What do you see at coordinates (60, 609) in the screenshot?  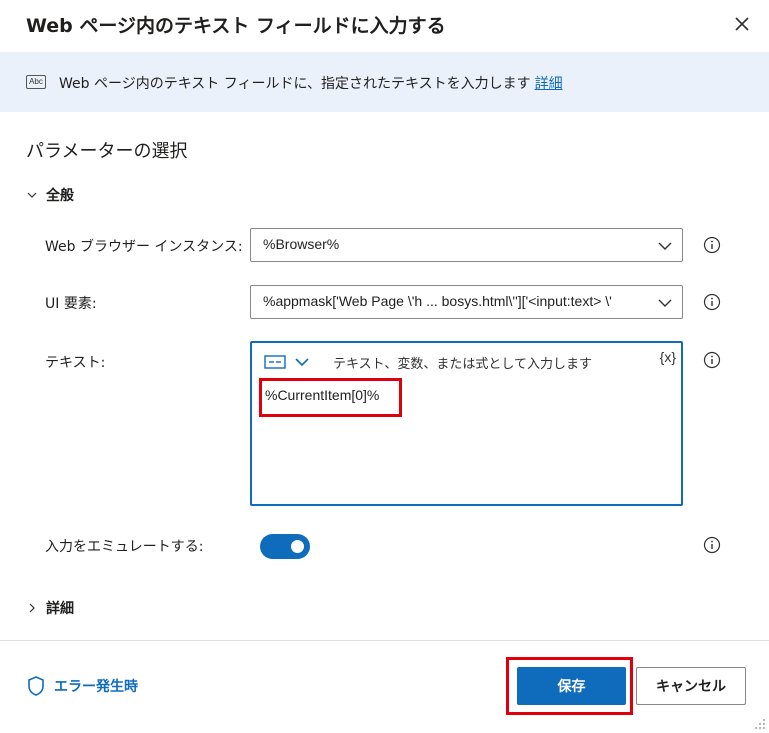 I see `detail-group-label: 詳細` at bounding box center [60, 609].